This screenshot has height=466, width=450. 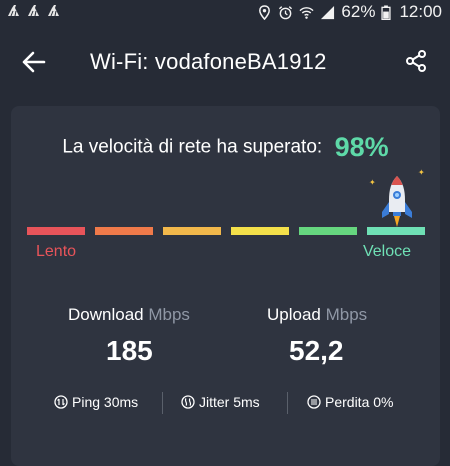 What do you see at coordinates (286, 12) in the screenshot?
I see `alarm-icon` at bounding box center [286, 12].